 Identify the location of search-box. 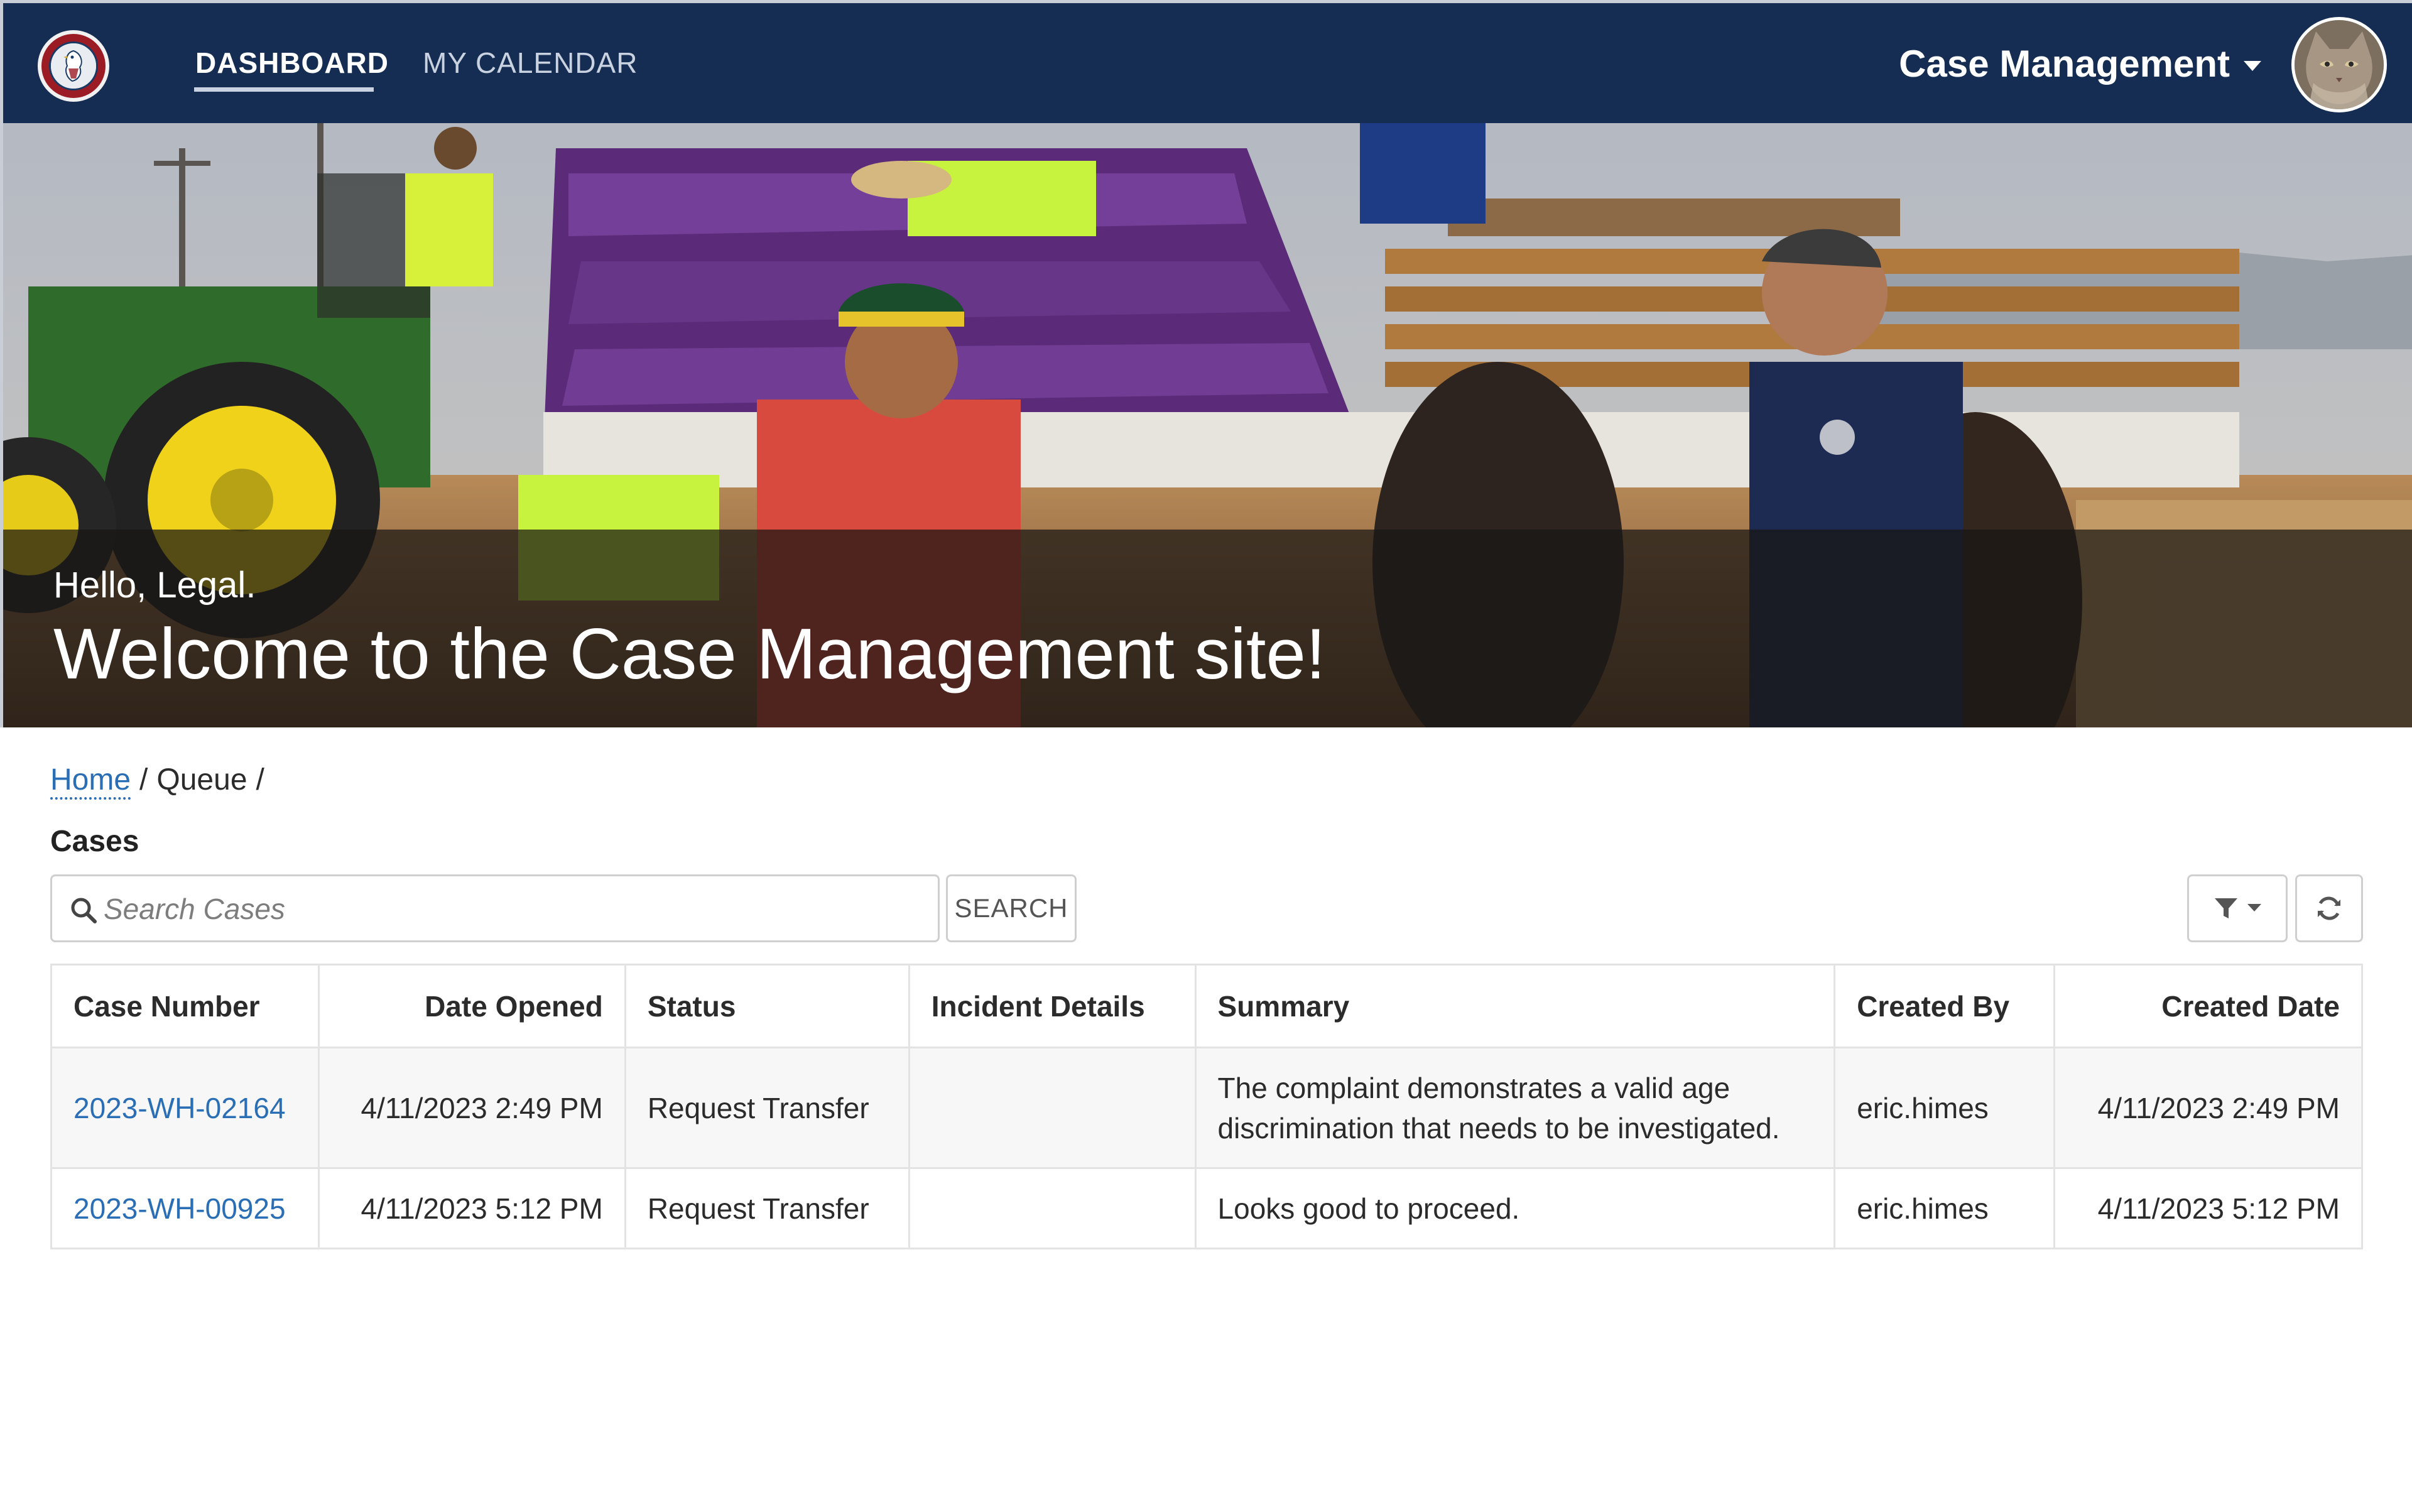
(495, 908).